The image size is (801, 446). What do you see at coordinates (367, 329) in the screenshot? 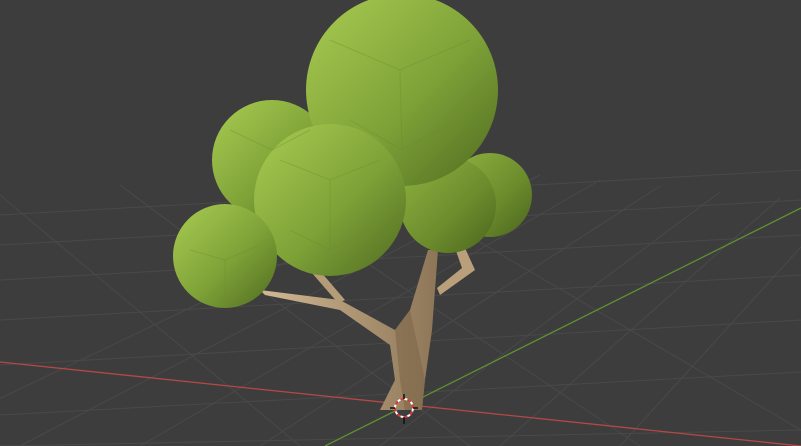
I see `tree-trunk` at bounding box center [367, 329].